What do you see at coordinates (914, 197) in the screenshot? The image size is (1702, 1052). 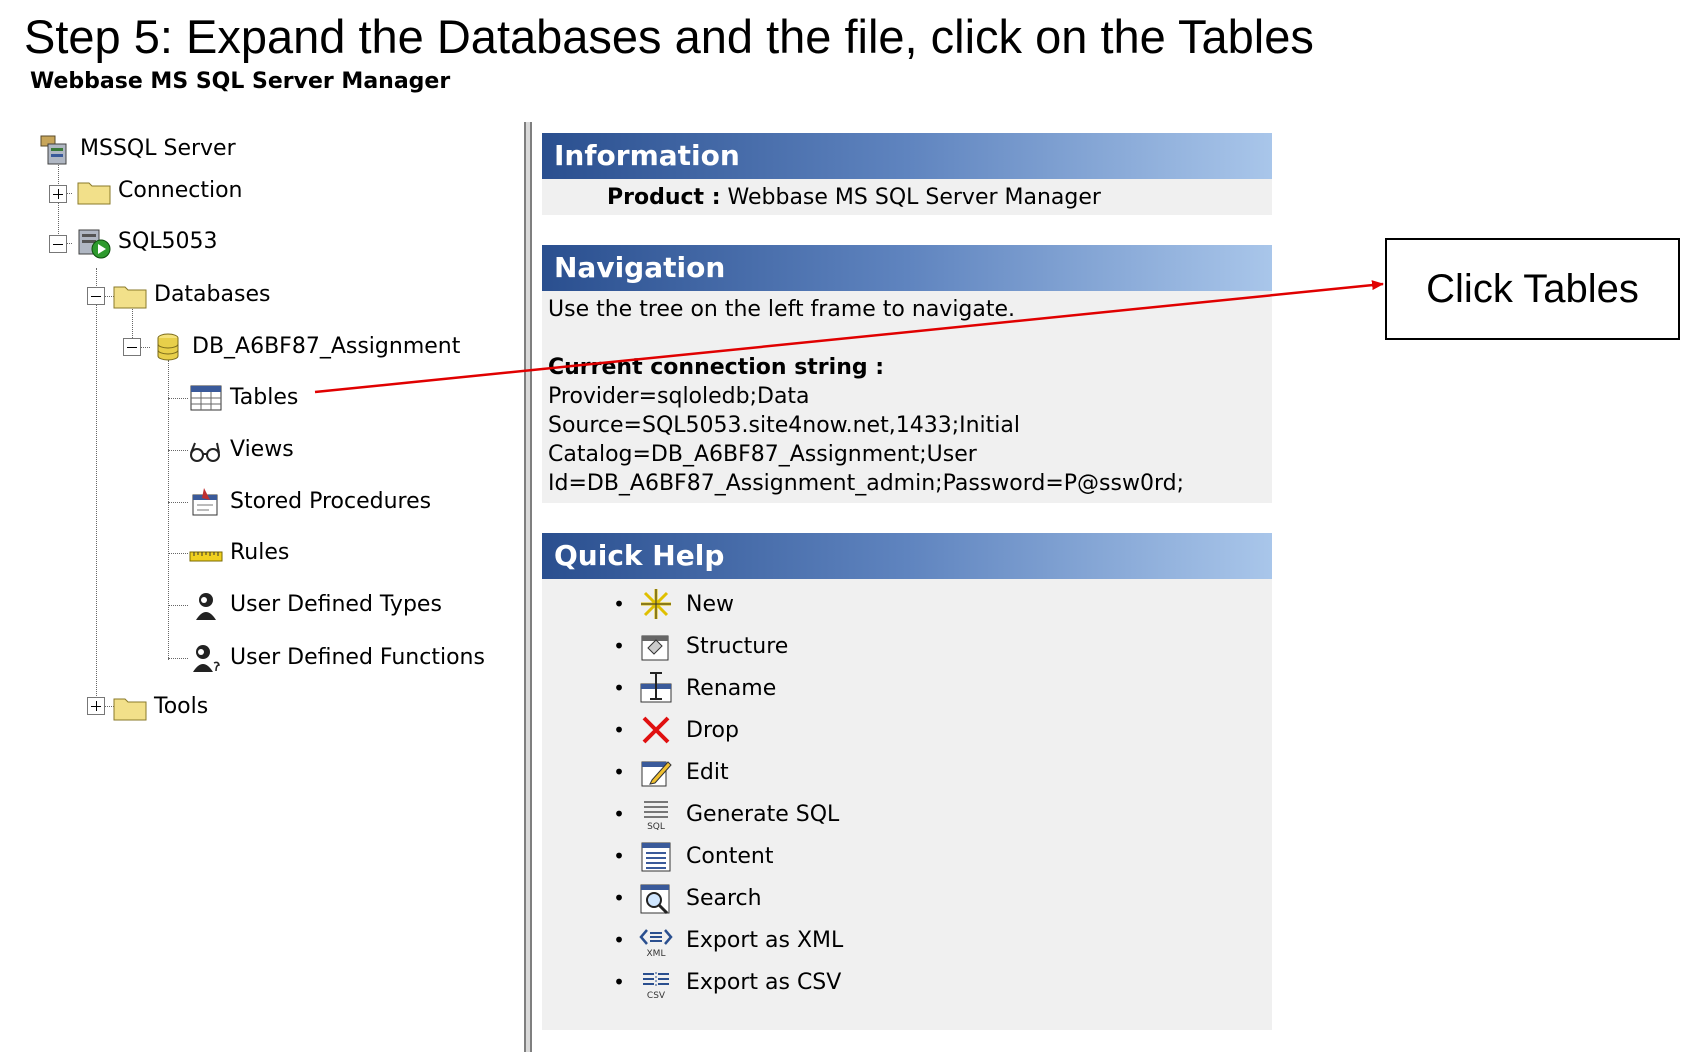 I see `product-value: Webbase MS SQL Server Manager` at bounding box center [914, 197].